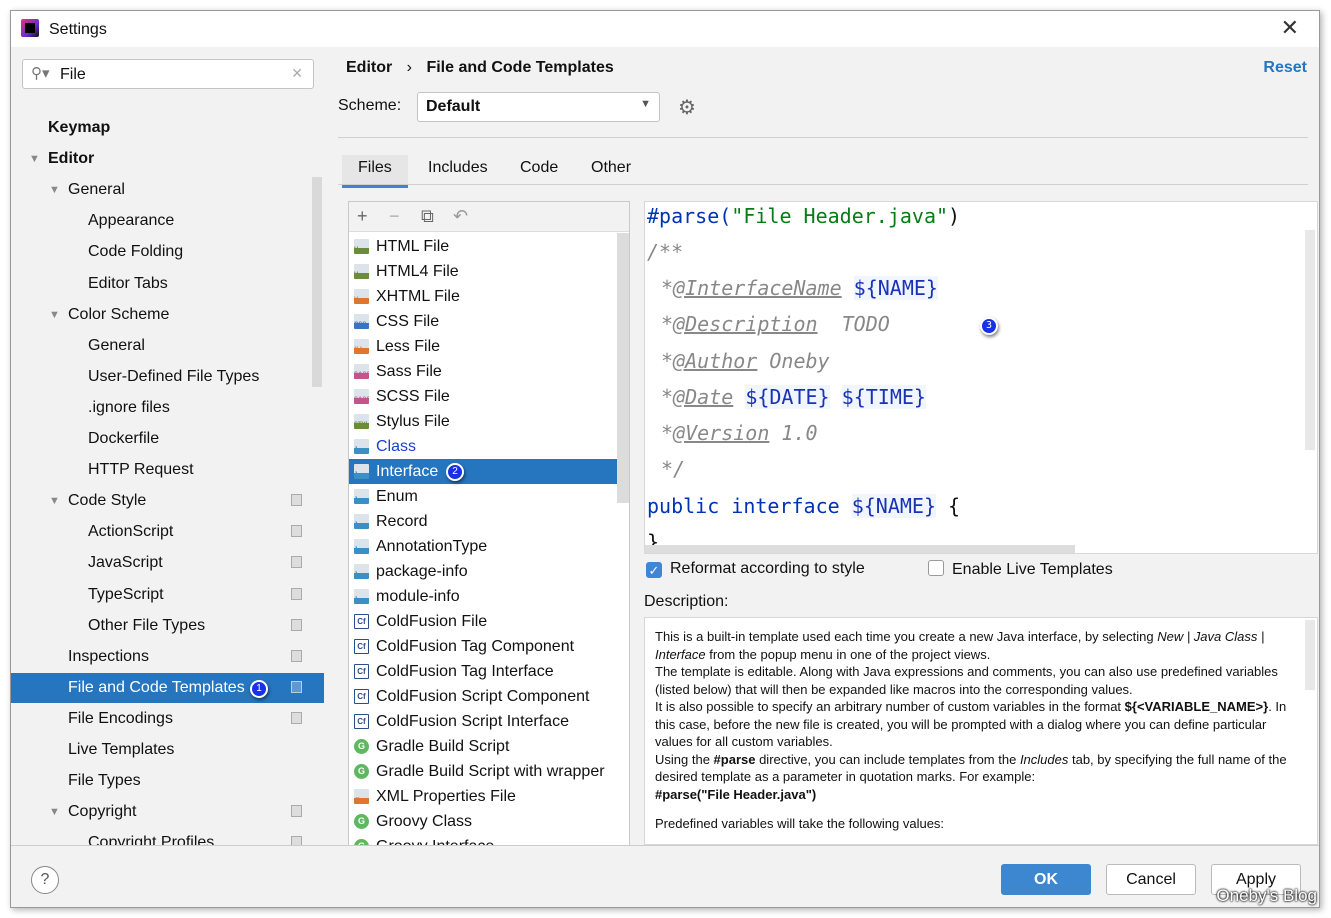  Describe the element at coordinates (394, 216) in the screenshot. I see `remove-icon: −` at that location.